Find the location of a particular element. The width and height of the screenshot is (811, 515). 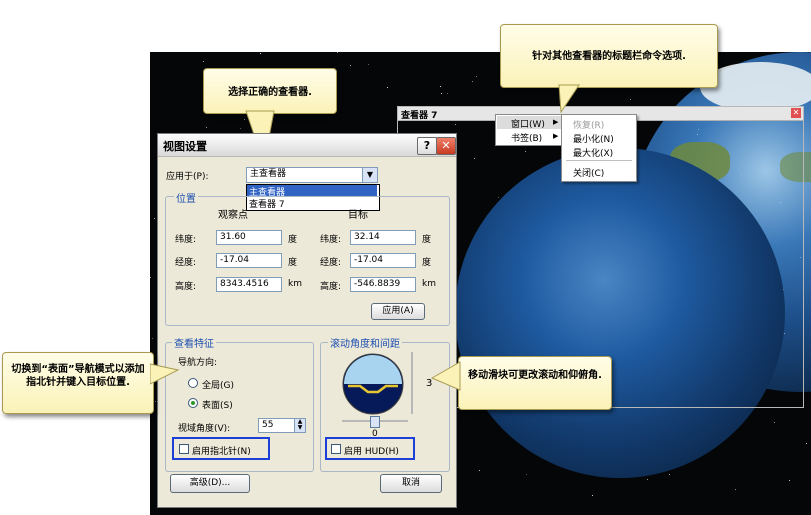

help-button: ? is located at coordinates (427, 146).